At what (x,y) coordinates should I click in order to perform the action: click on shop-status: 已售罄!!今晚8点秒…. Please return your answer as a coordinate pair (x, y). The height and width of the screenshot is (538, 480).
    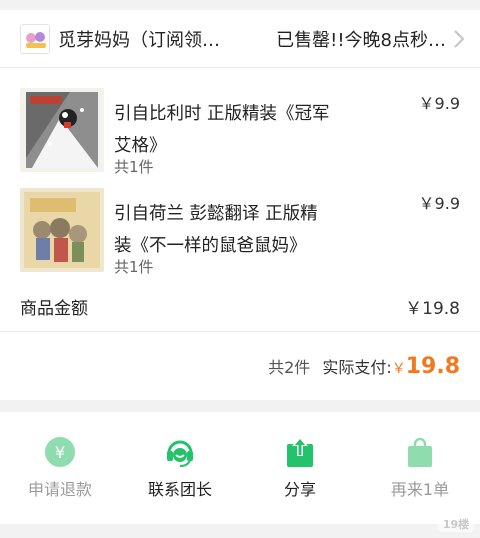
    Looking at the image, I should click on (361, 40).